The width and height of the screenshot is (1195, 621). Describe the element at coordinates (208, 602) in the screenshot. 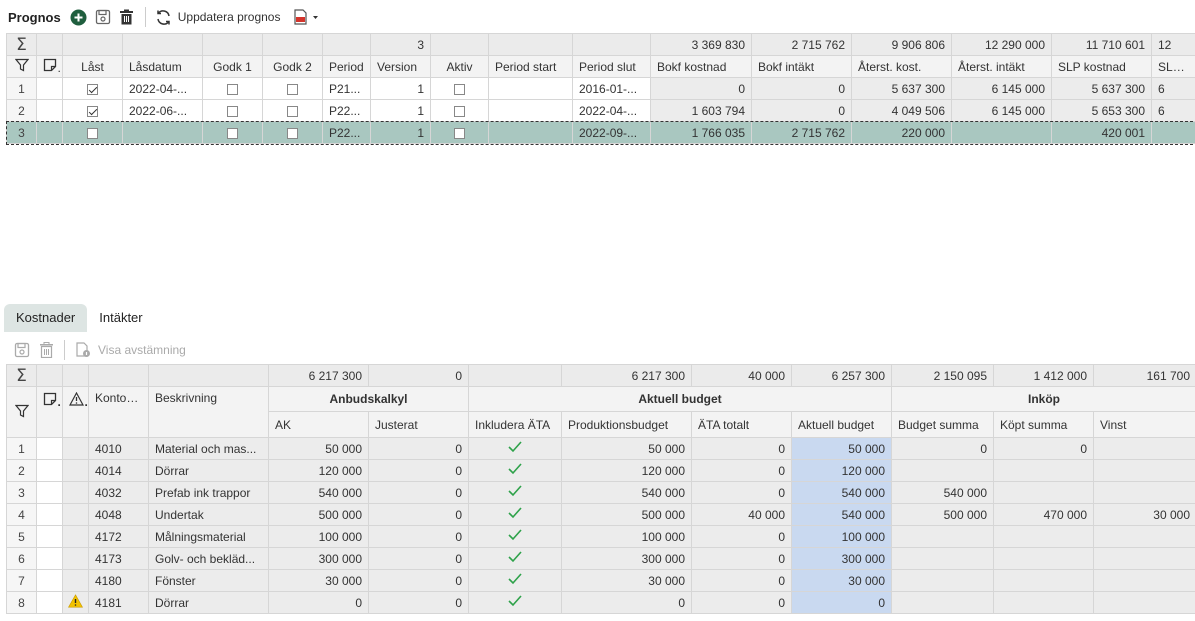

I see `cell-beskrivning: Dörrar` at that location.